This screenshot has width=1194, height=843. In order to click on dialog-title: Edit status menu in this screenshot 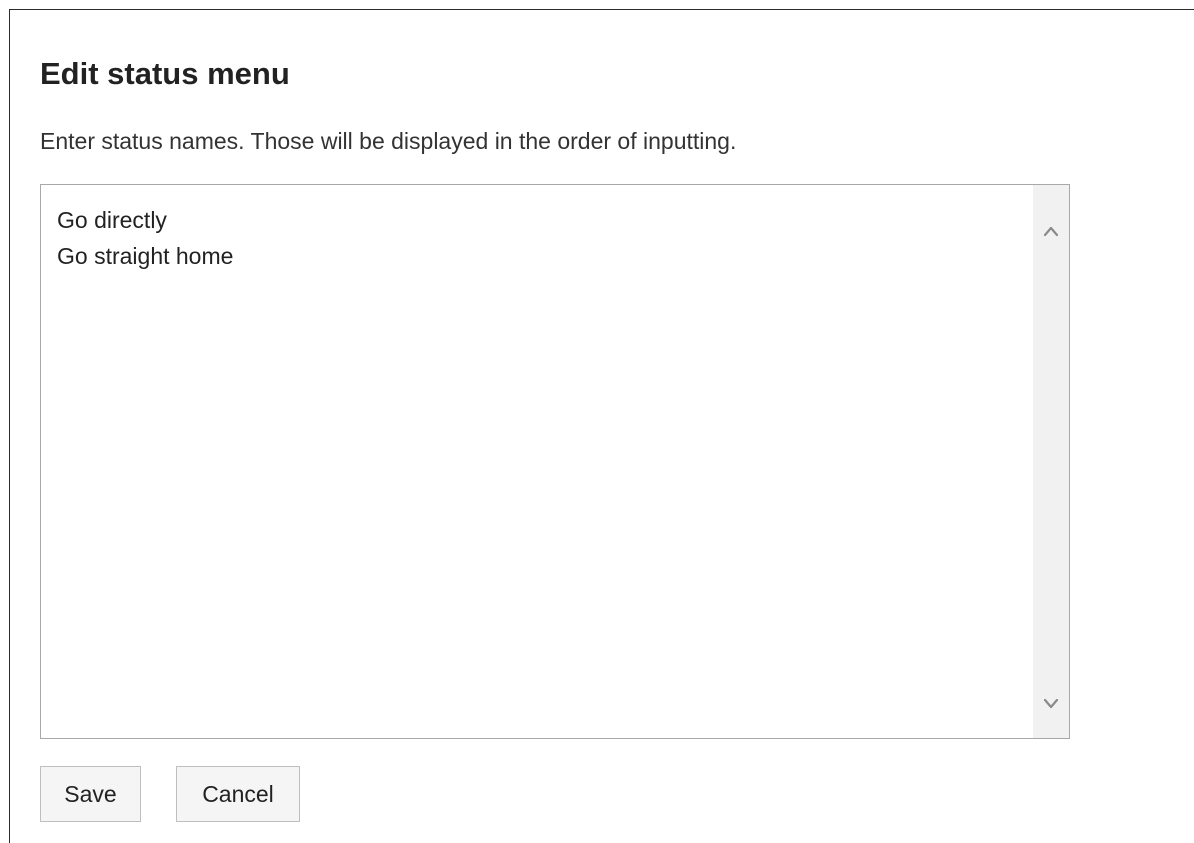, I will do `click(165, 73)`.